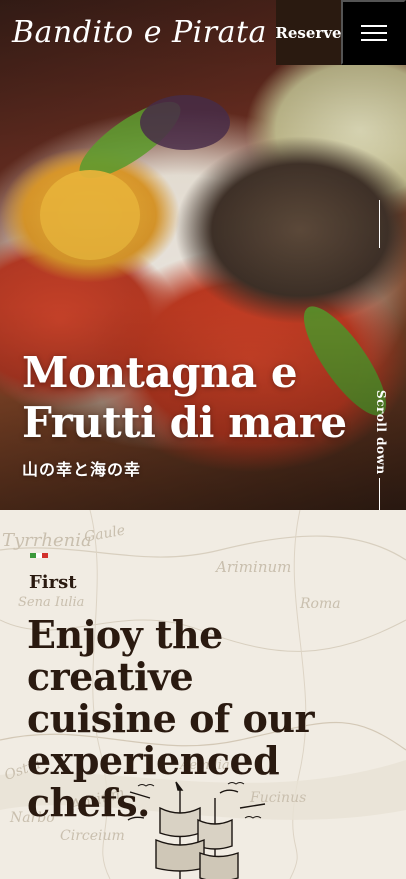 The image size is (406, 879). I want to click on scroll-line-top, so click(379, 224).